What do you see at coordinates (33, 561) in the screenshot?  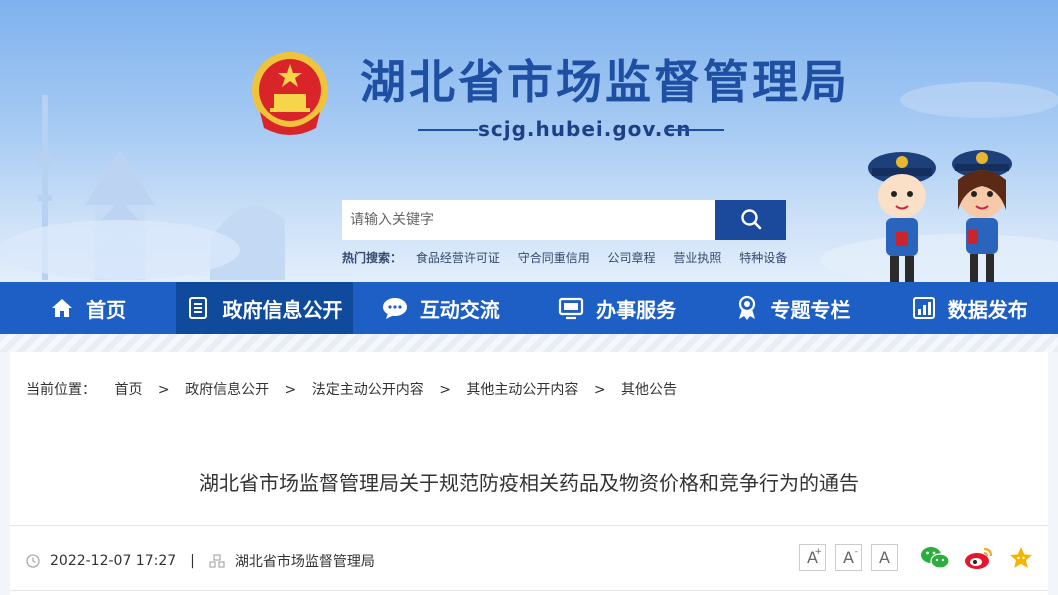 I see `clock-icon` at bounding box center [33, 561].